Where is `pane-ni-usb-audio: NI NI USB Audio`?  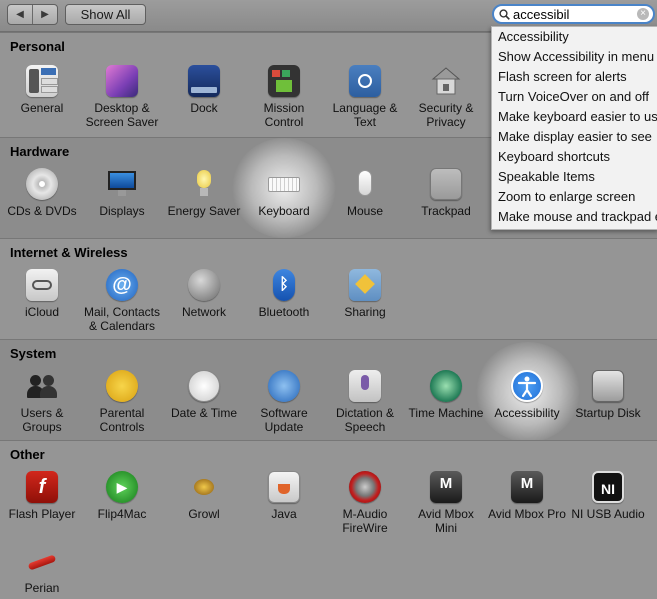
pane-ni-usb-audio: NI NI USB Audio is located at coordinates (608, 496).